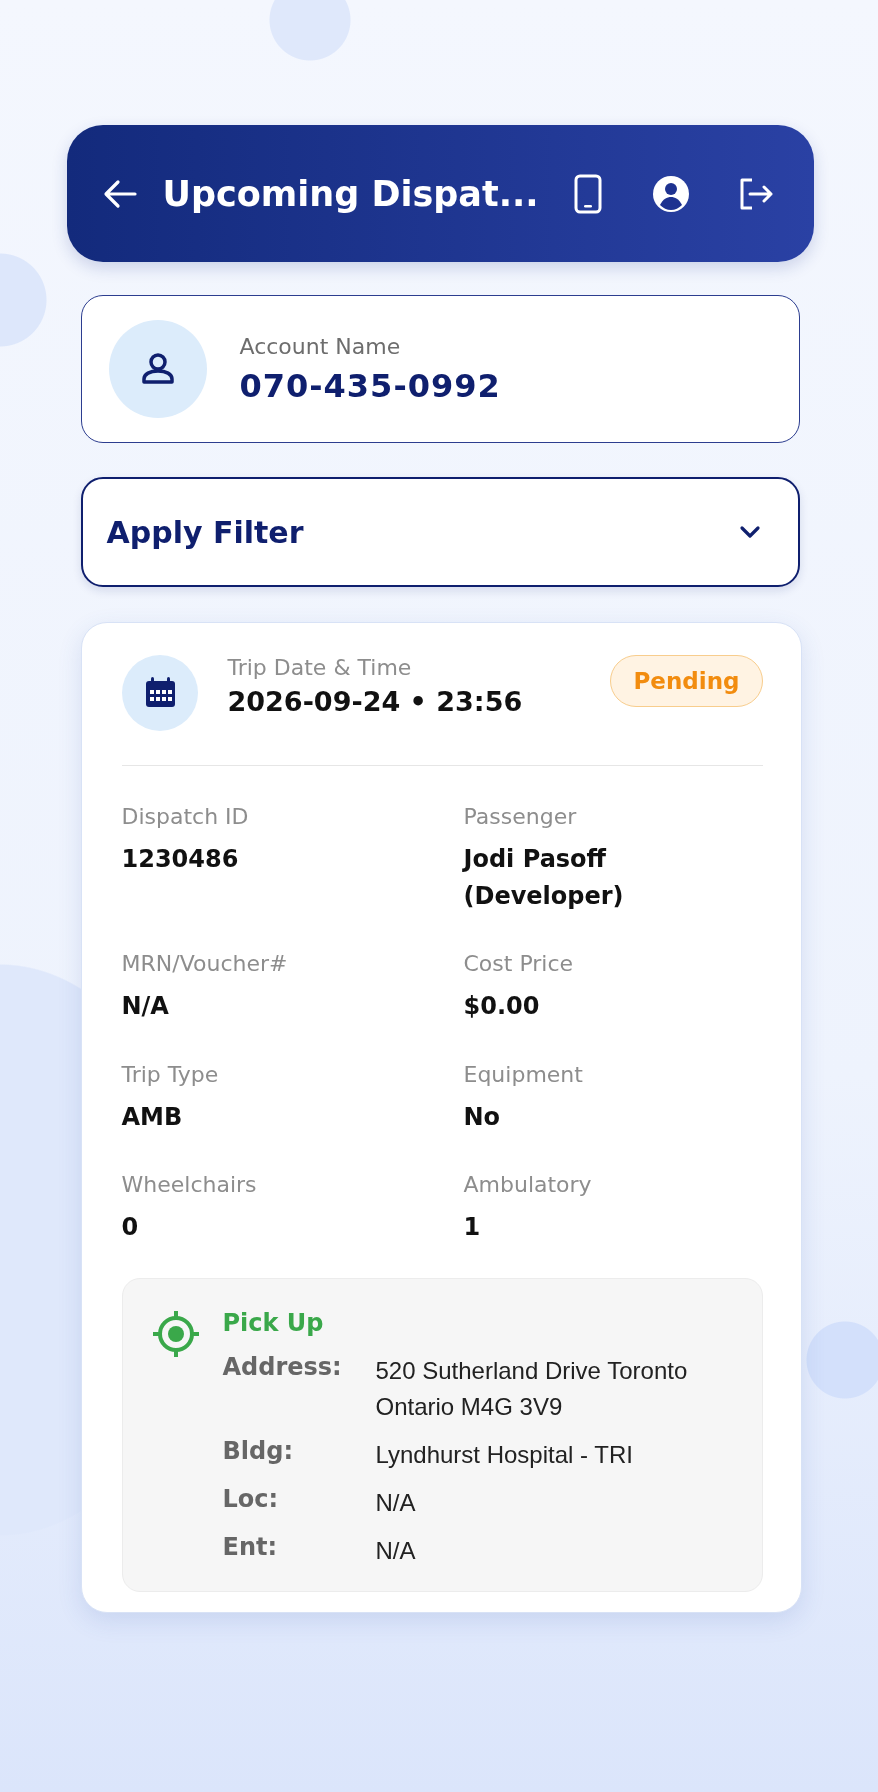  I want to click on field-label: Cost Price, so click(519, 964).